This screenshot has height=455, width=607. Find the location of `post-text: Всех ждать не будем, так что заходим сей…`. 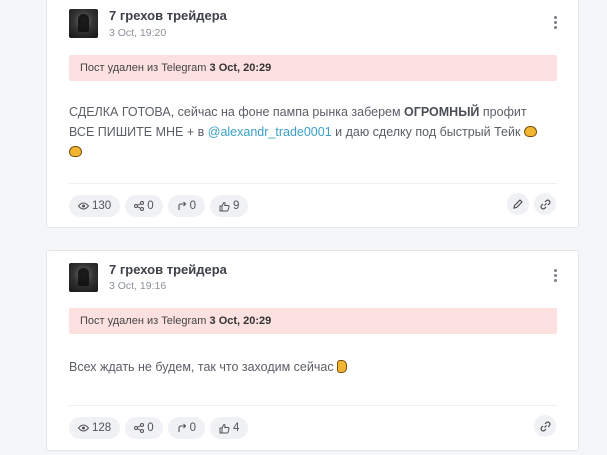

post-text: Всех ждать не будем, так что заходим сей… is located at coordinates (314, 367).